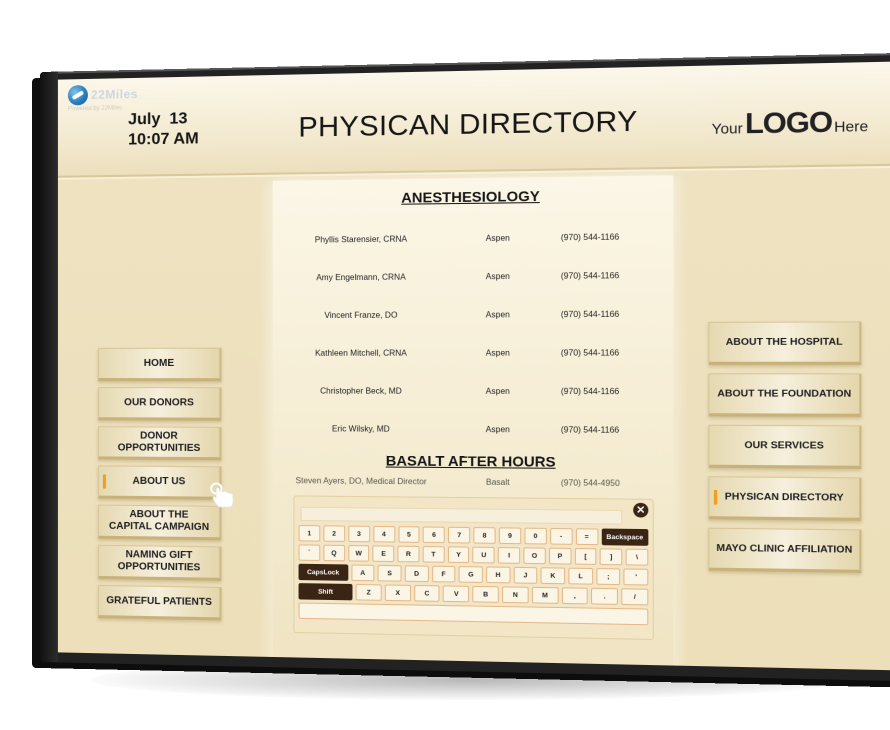  Describe the element at coordinates (485, 594) in the screenshot. I see `key-b: B` at that location.